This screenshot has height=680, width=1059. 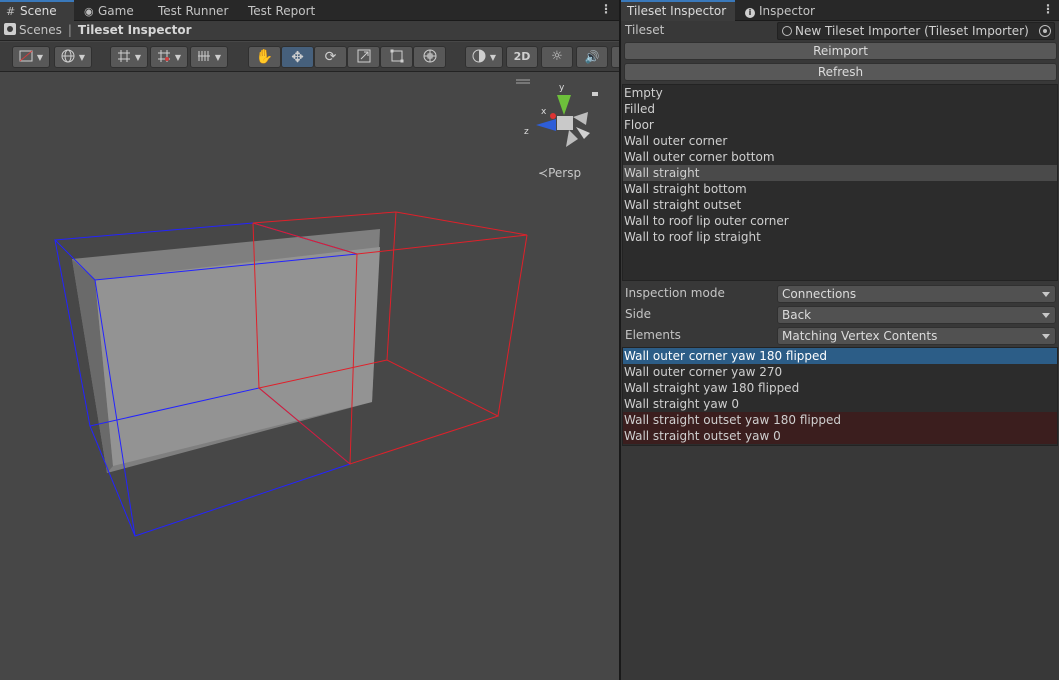 I want to click on transform-tool-button, so click(x=429, y=57).